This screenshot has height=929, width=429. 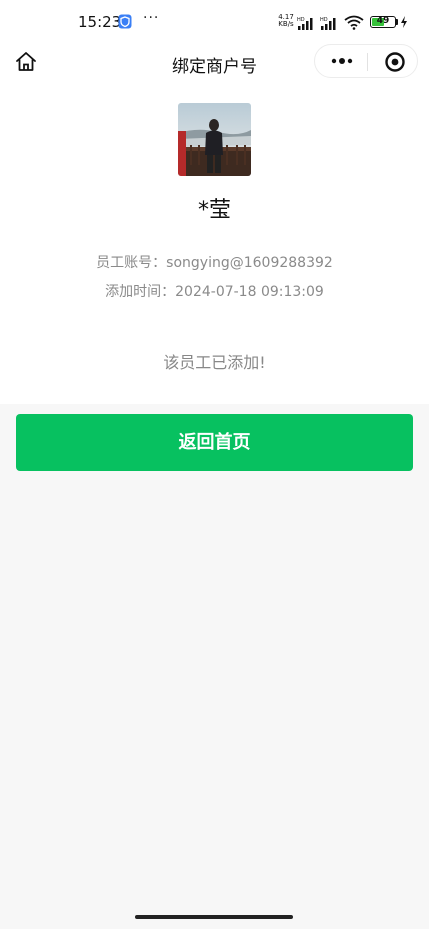 I want to click on employee-account: 员工账号：songying@1609288392, so click(x=214, y=263).